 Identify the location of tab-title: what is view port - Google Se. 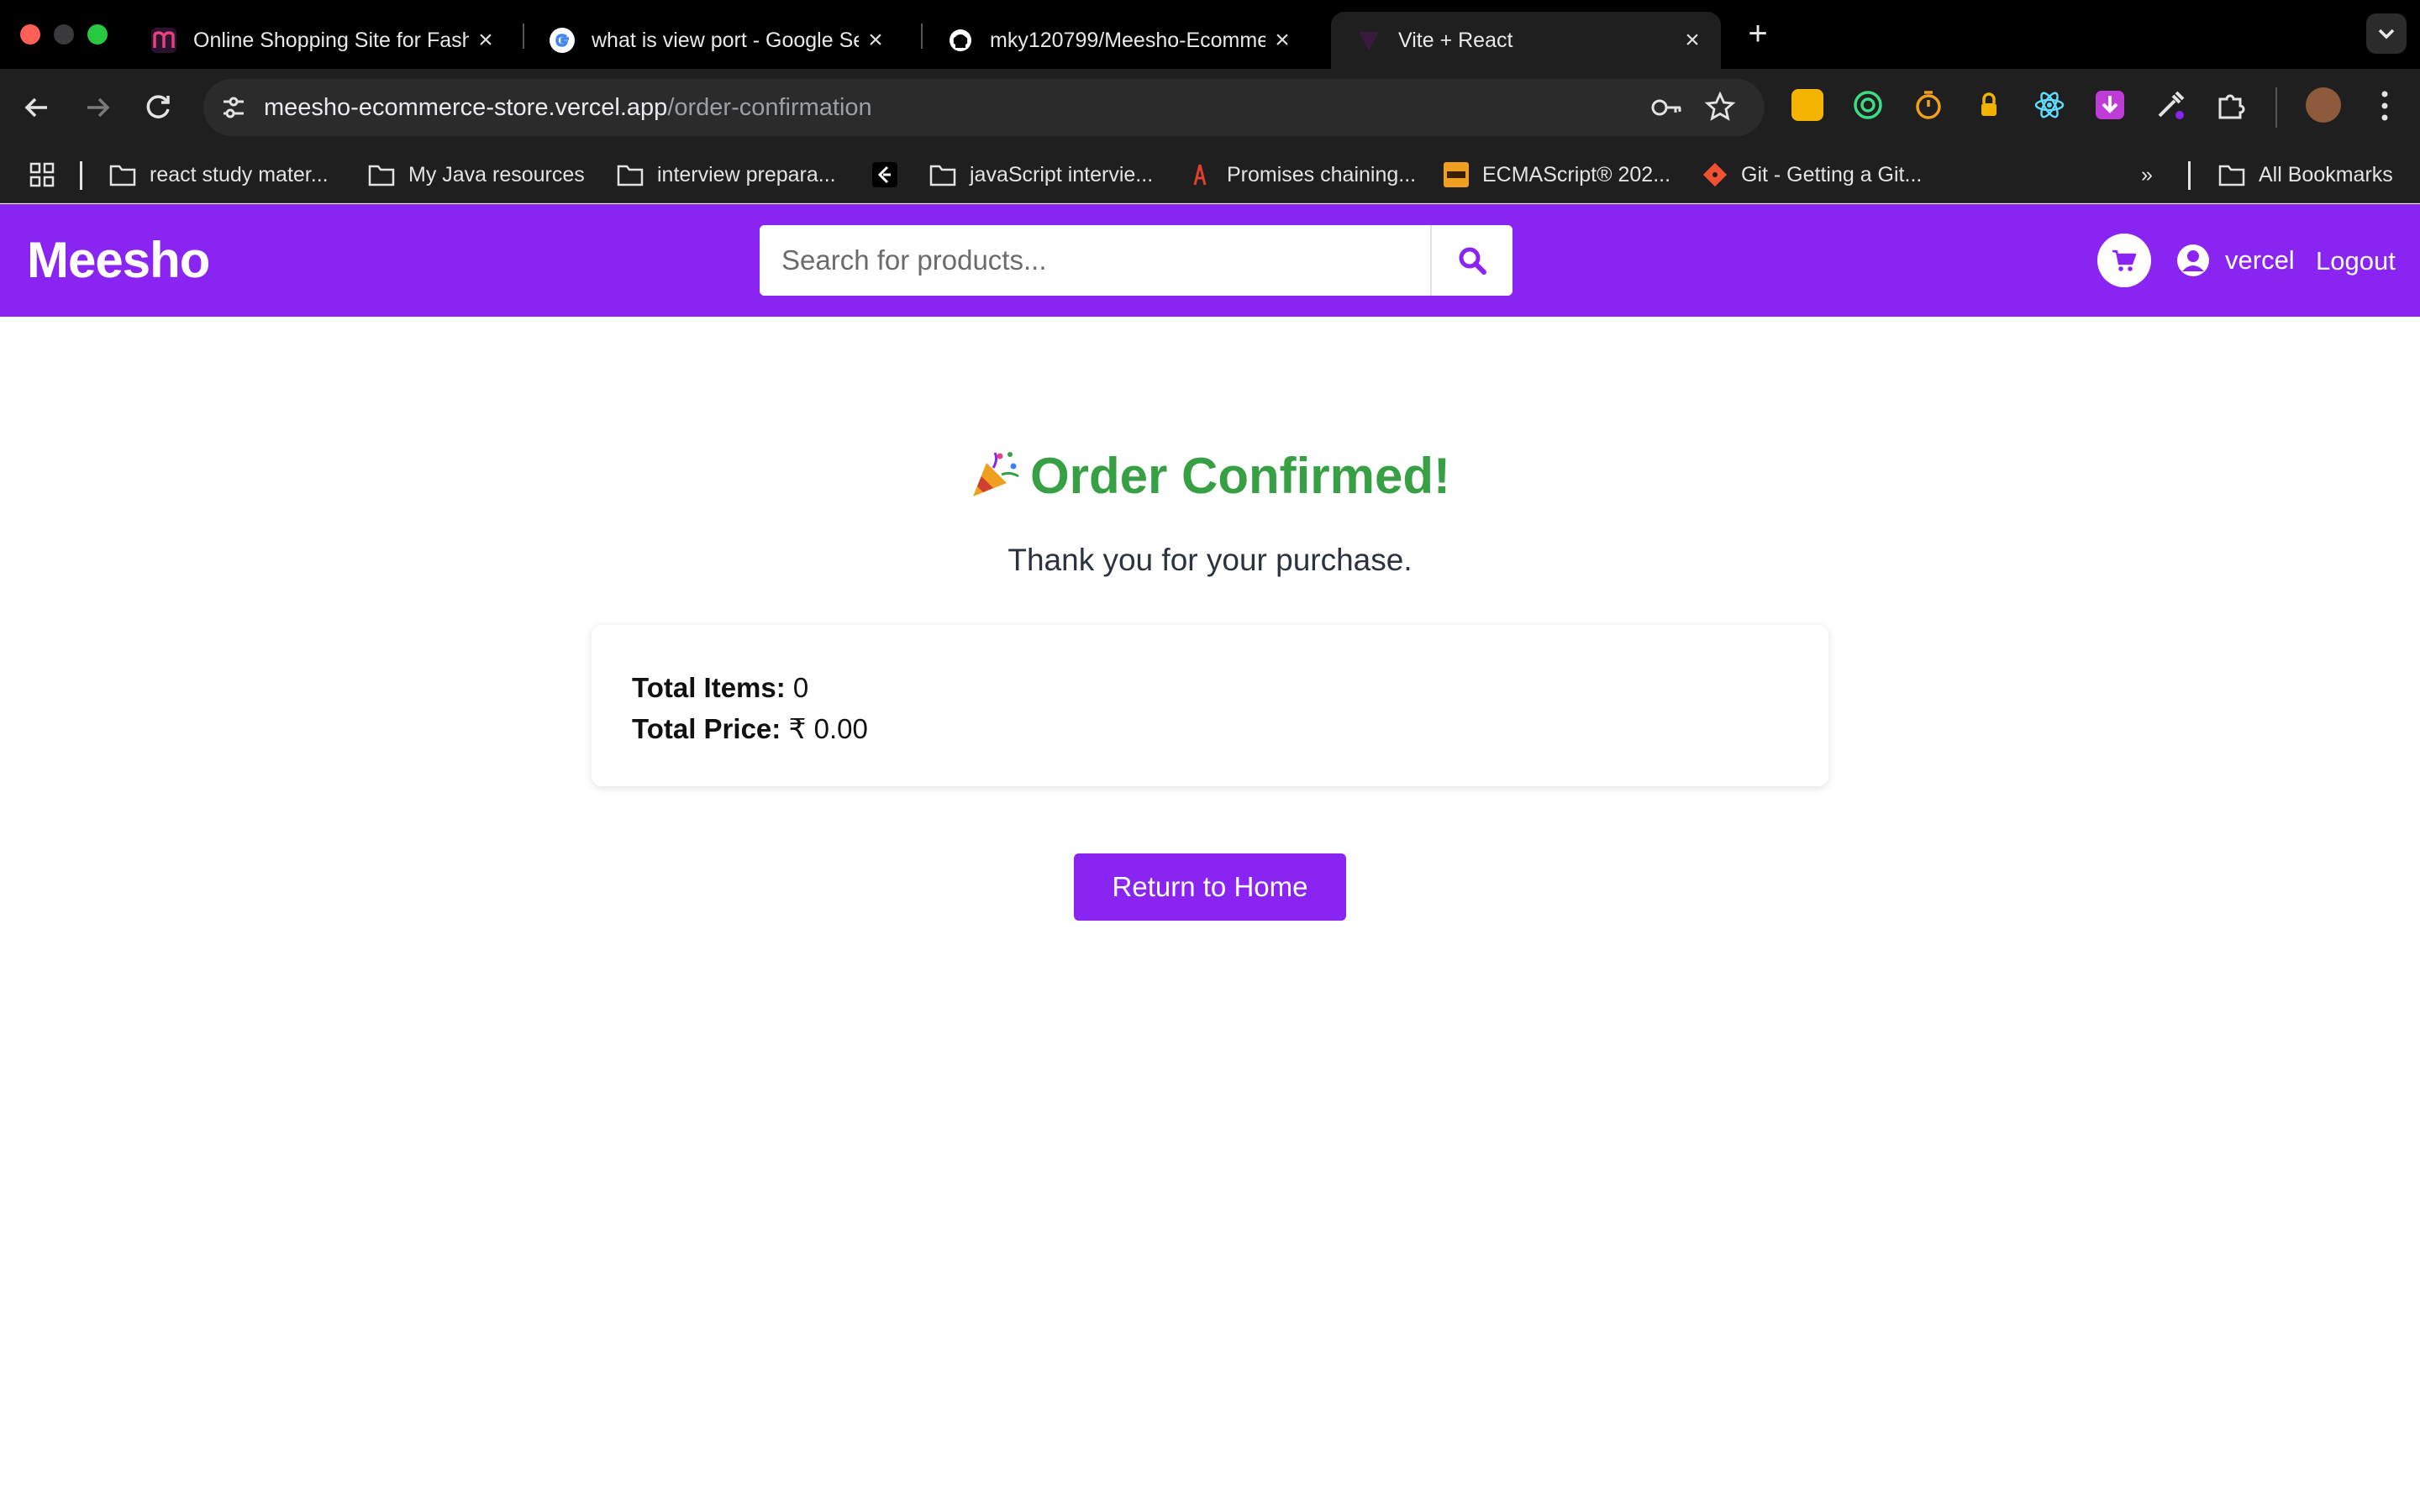
(725, 40).